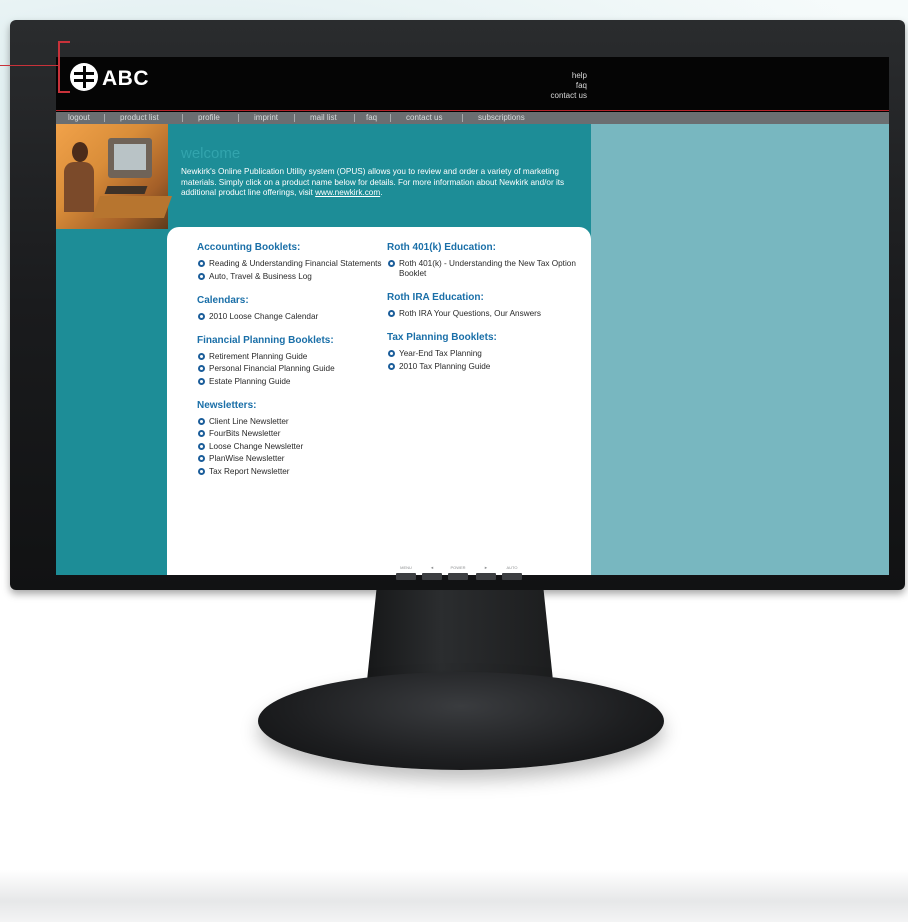 The image size is (908, 922). Describe the element at coordinates (292, 434) in the screenshot. I see `product-link: FourBits Newsletter` at that location.